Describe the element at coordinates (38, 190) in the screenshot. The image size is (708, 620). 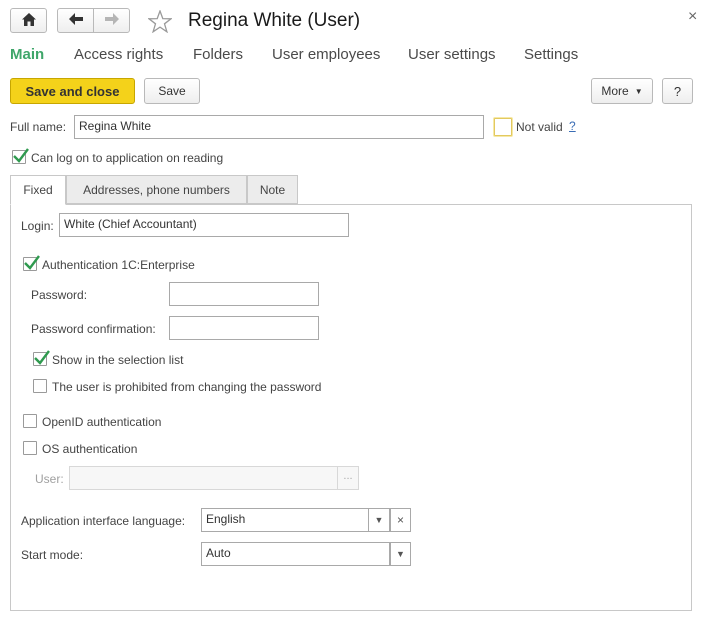
I see `tab-fixed: Fixed` at that location.